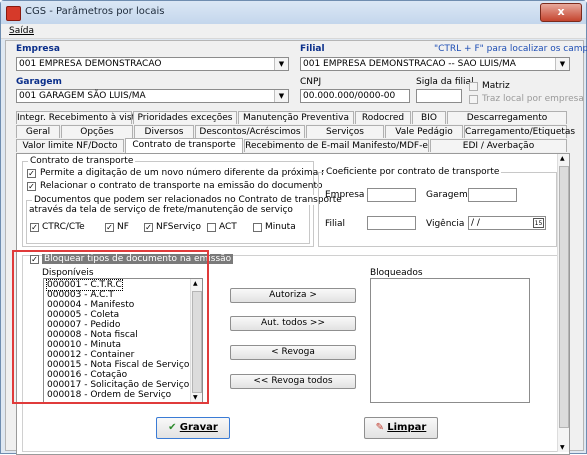  Describe the element at coordinates (164, 131) in the screenshot. I see `tab-diversos: Diversos` at that location.